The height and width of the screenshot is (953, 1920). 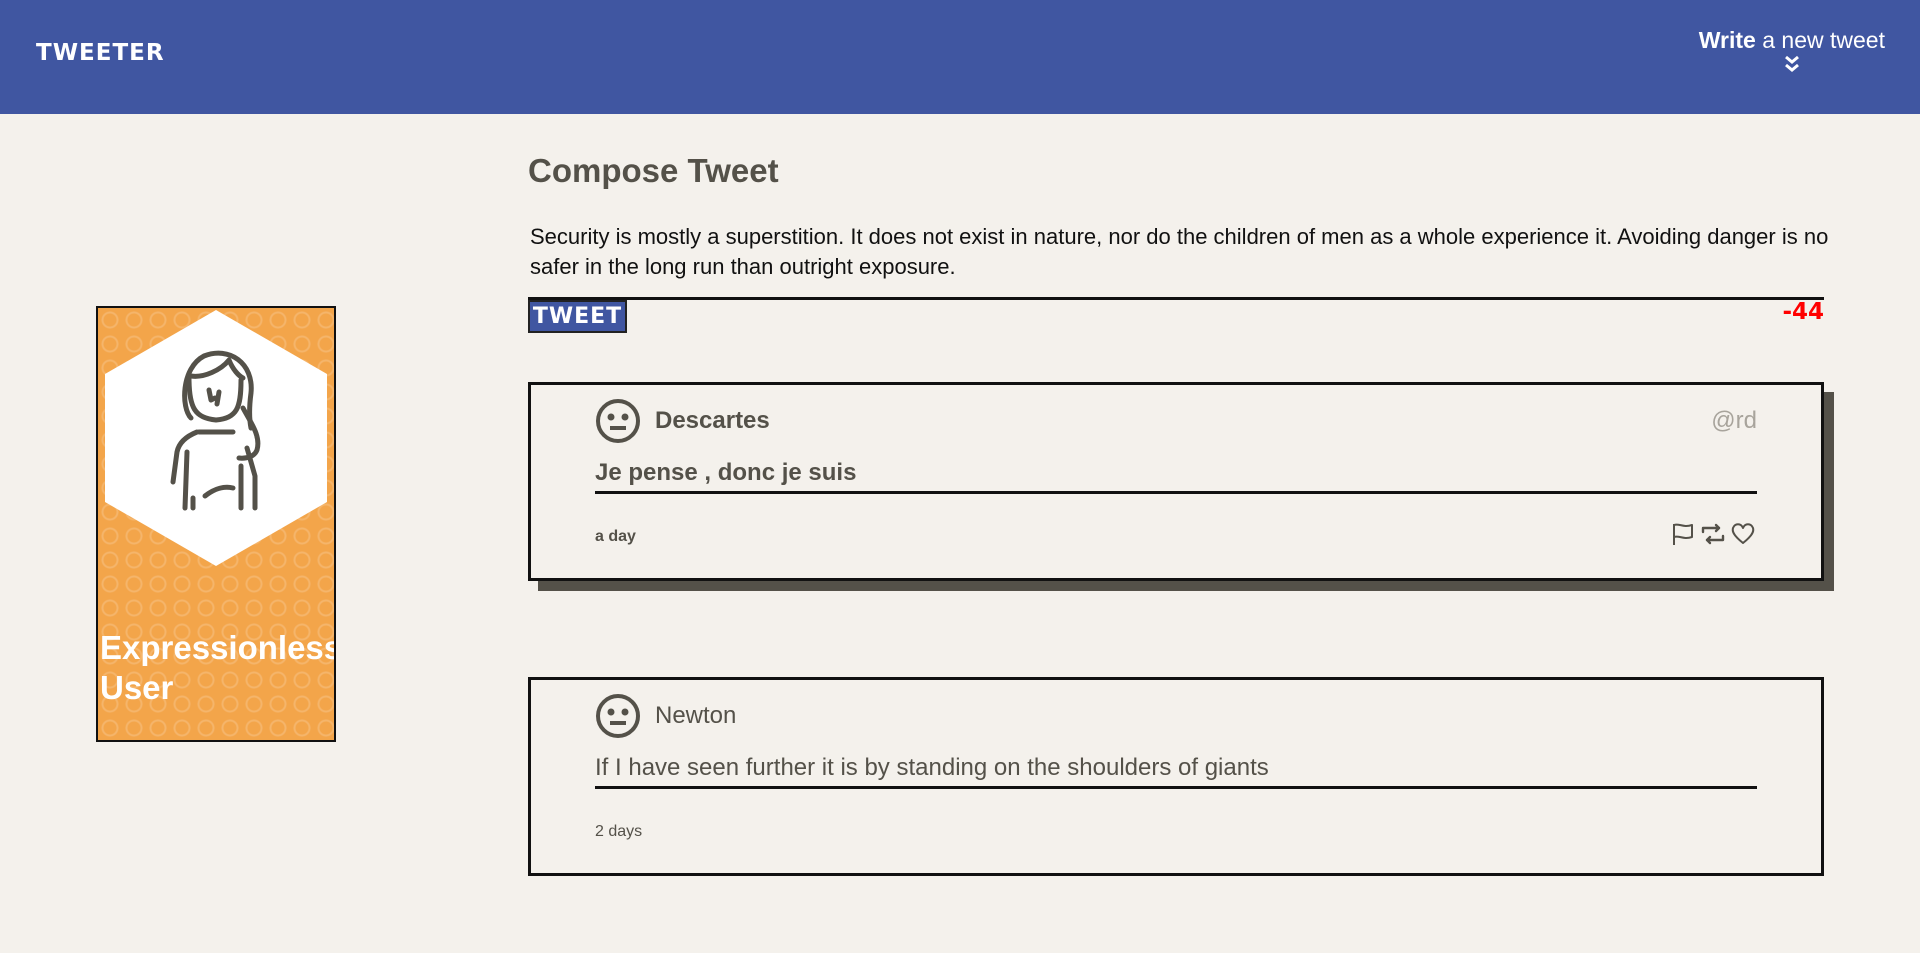 What do you see at coordinates (215, 430) in the screenshot?
I see `user-avatar-icon` at bounding box center [215, 430].